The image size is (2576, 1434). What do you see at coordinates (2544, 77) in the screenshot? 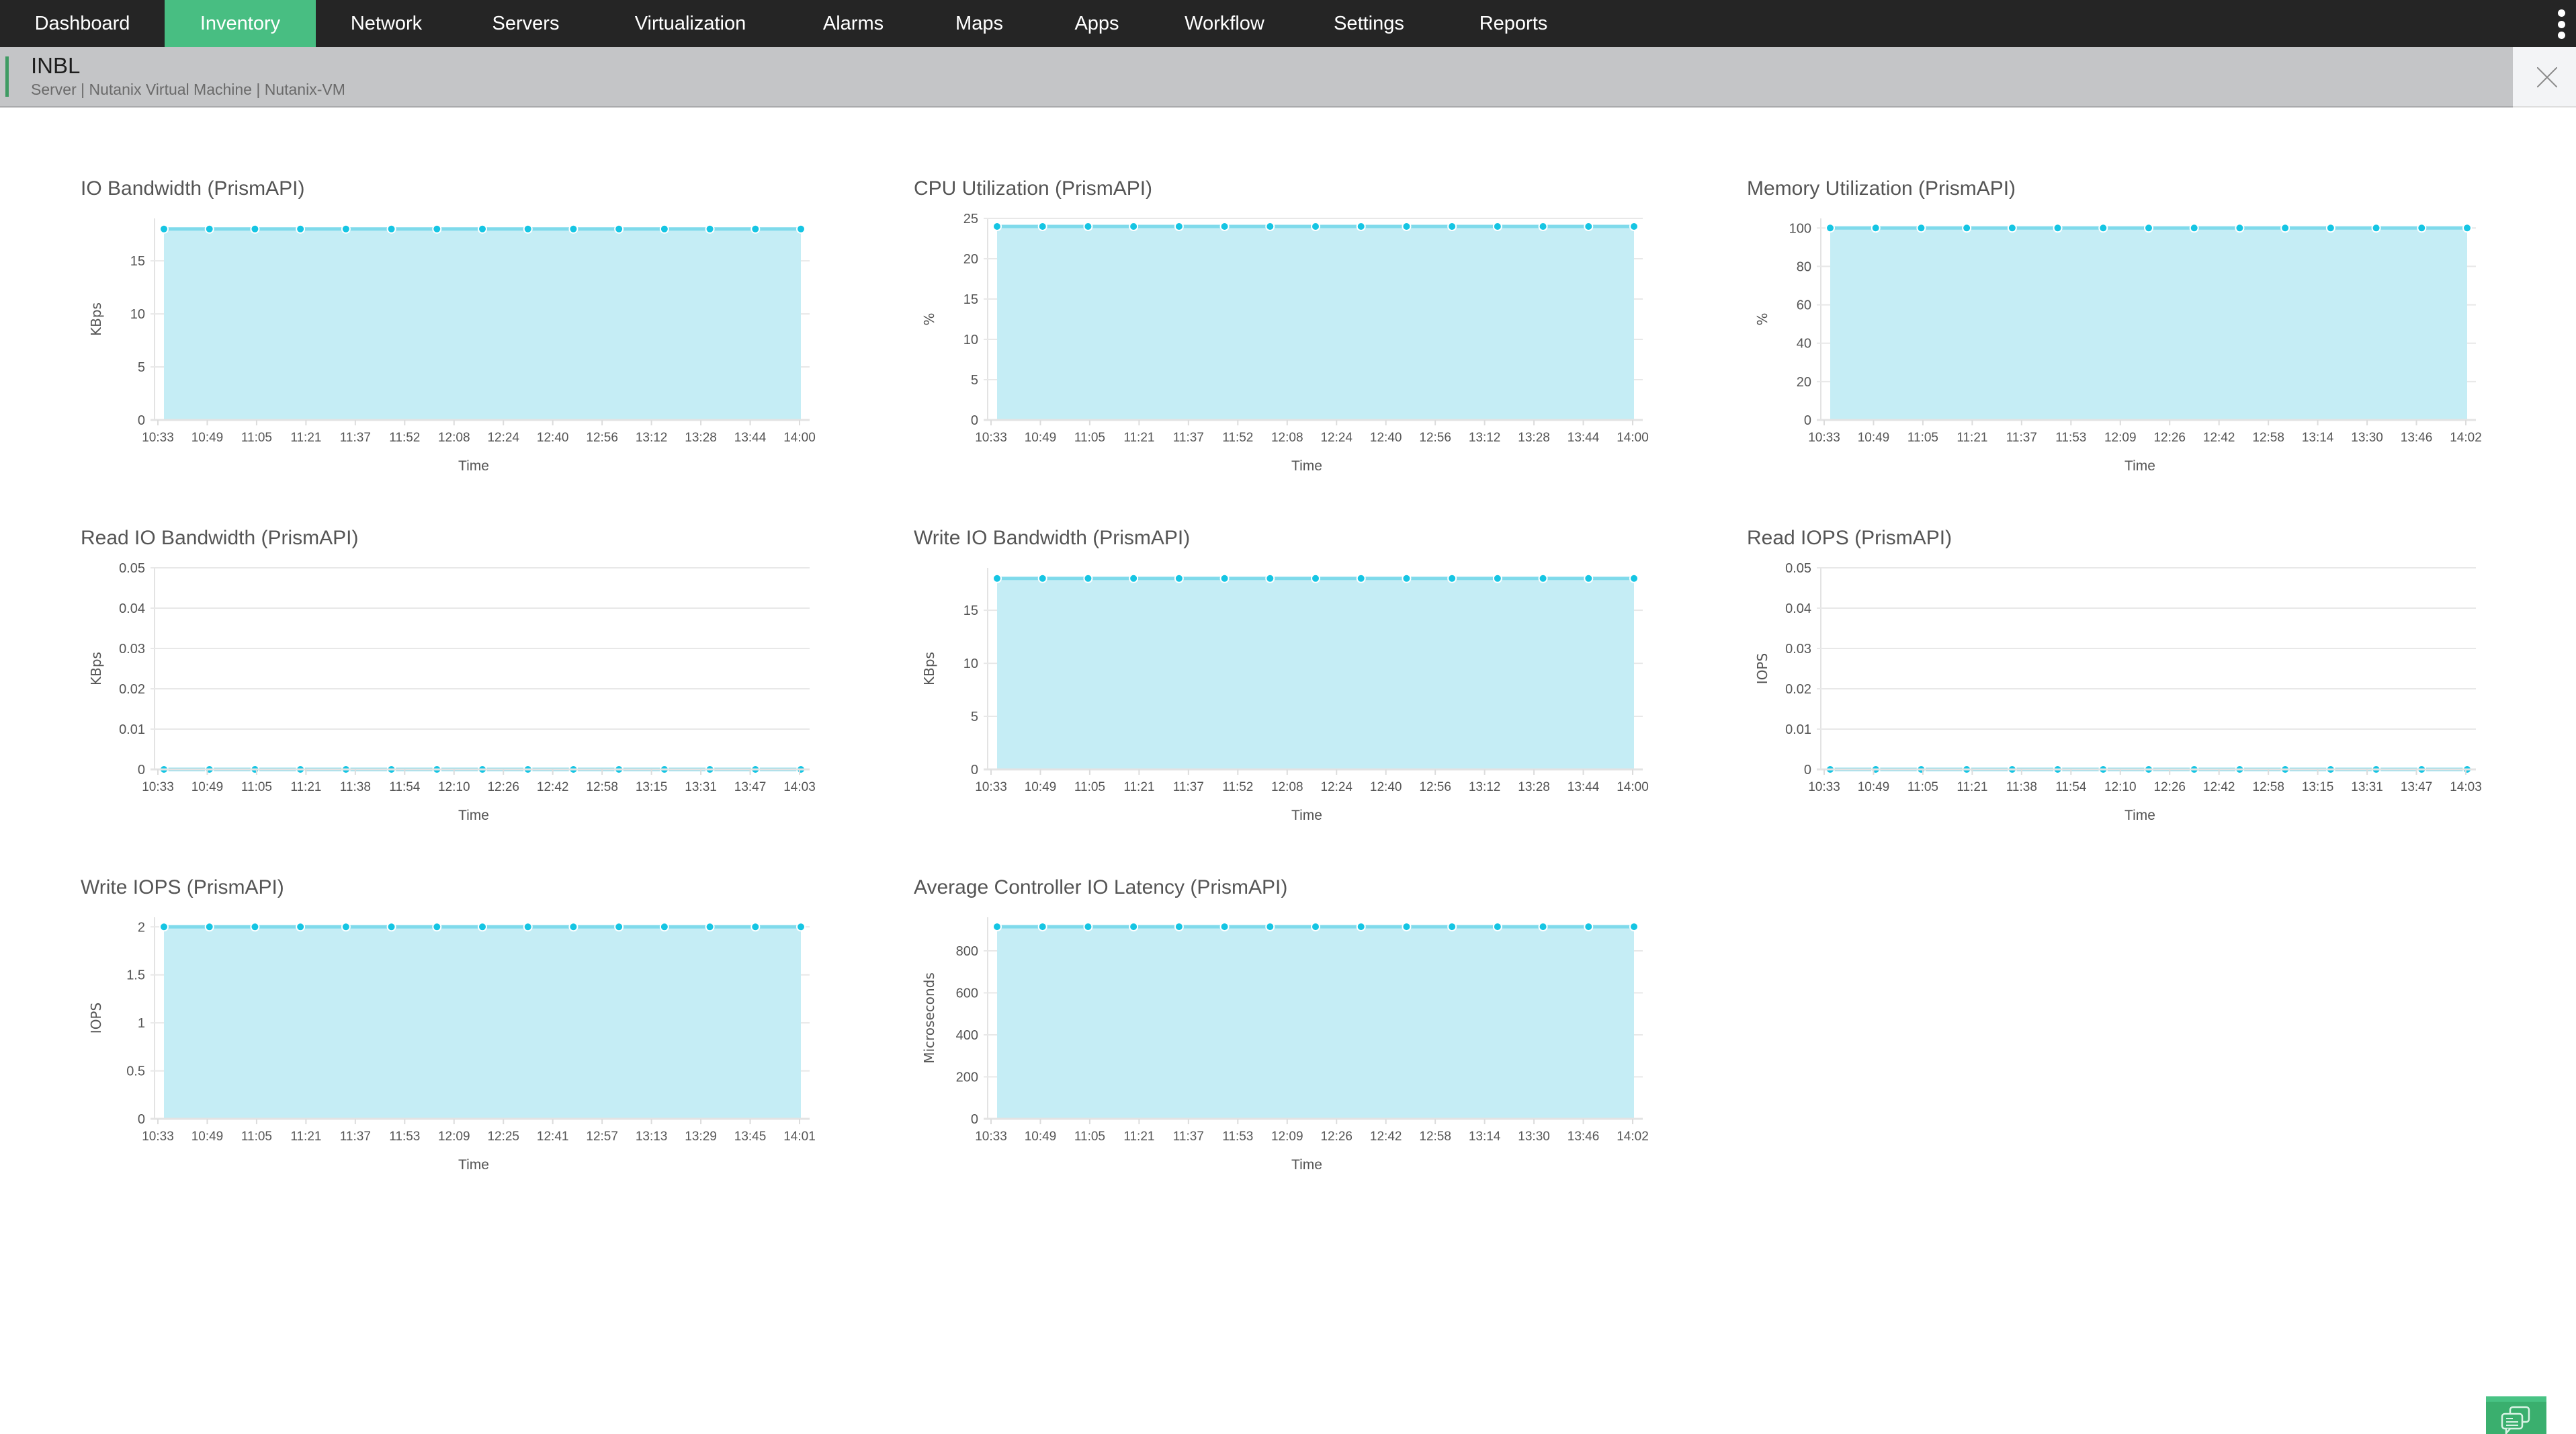
I see `close-button` at bounding box center [2544, 77].